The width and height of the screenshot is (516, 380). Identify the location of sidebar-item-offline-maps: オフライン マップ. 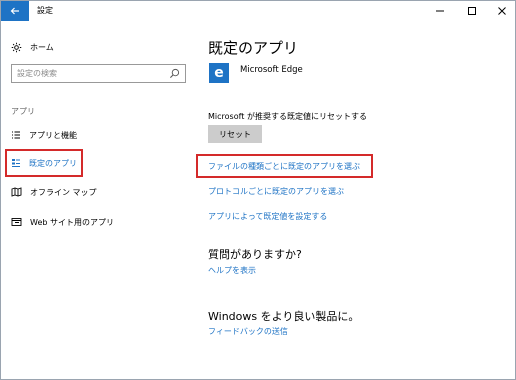
(54, 192).